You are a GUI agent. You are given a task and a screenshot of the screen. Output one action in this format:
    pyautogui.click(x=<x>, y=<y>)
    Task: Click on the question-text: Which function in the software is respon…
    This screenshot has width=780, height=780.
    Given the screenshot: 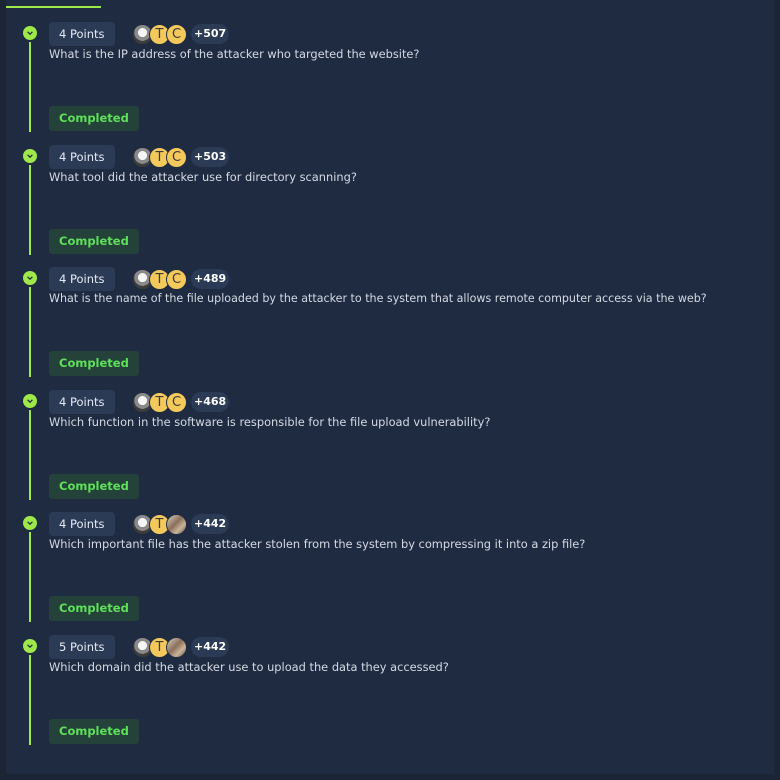 What is the action you would take?
    pyautogui.click(x=270, y=422)
    